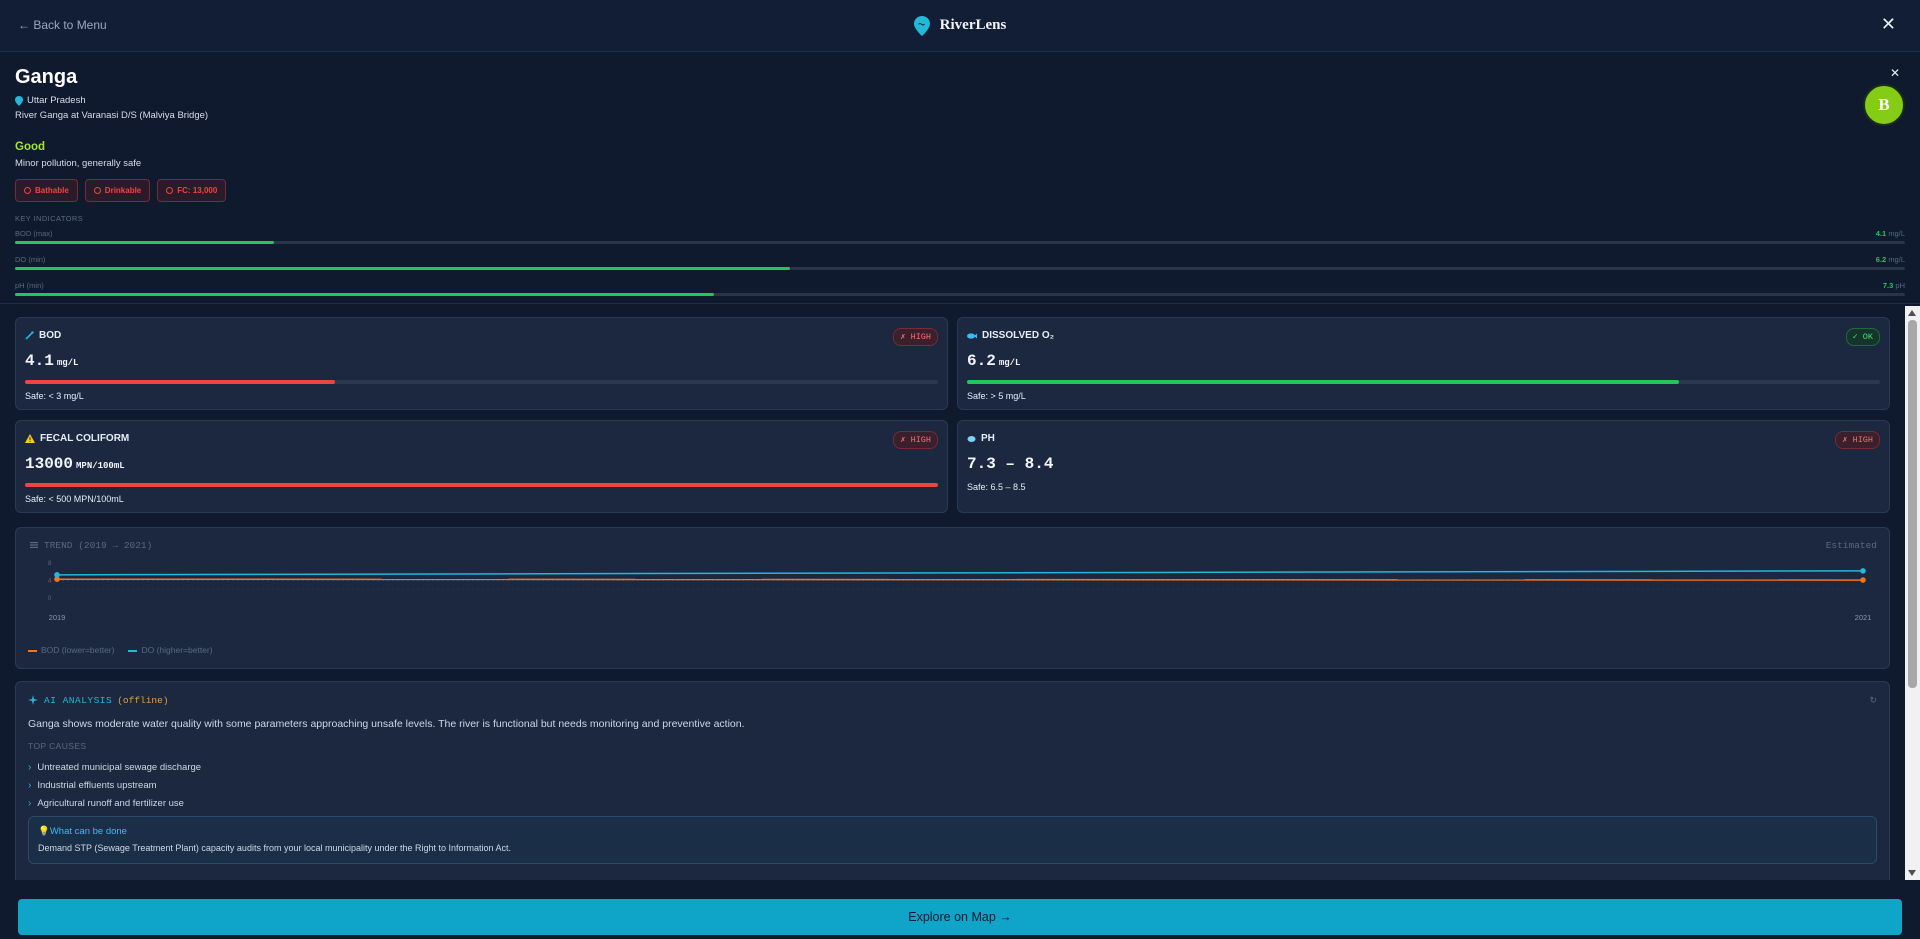 The image size is (1920, 939). Describe the element at coordinates (1873, 700) in the screenshot. I see `refresh-icon: ↻` at that location.